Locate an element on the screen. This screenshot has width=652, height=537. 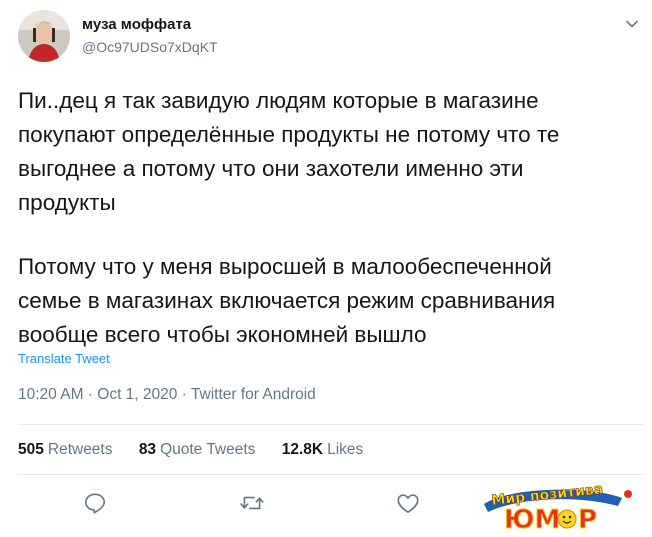
avatar-image is located at coordinates (44, 36).